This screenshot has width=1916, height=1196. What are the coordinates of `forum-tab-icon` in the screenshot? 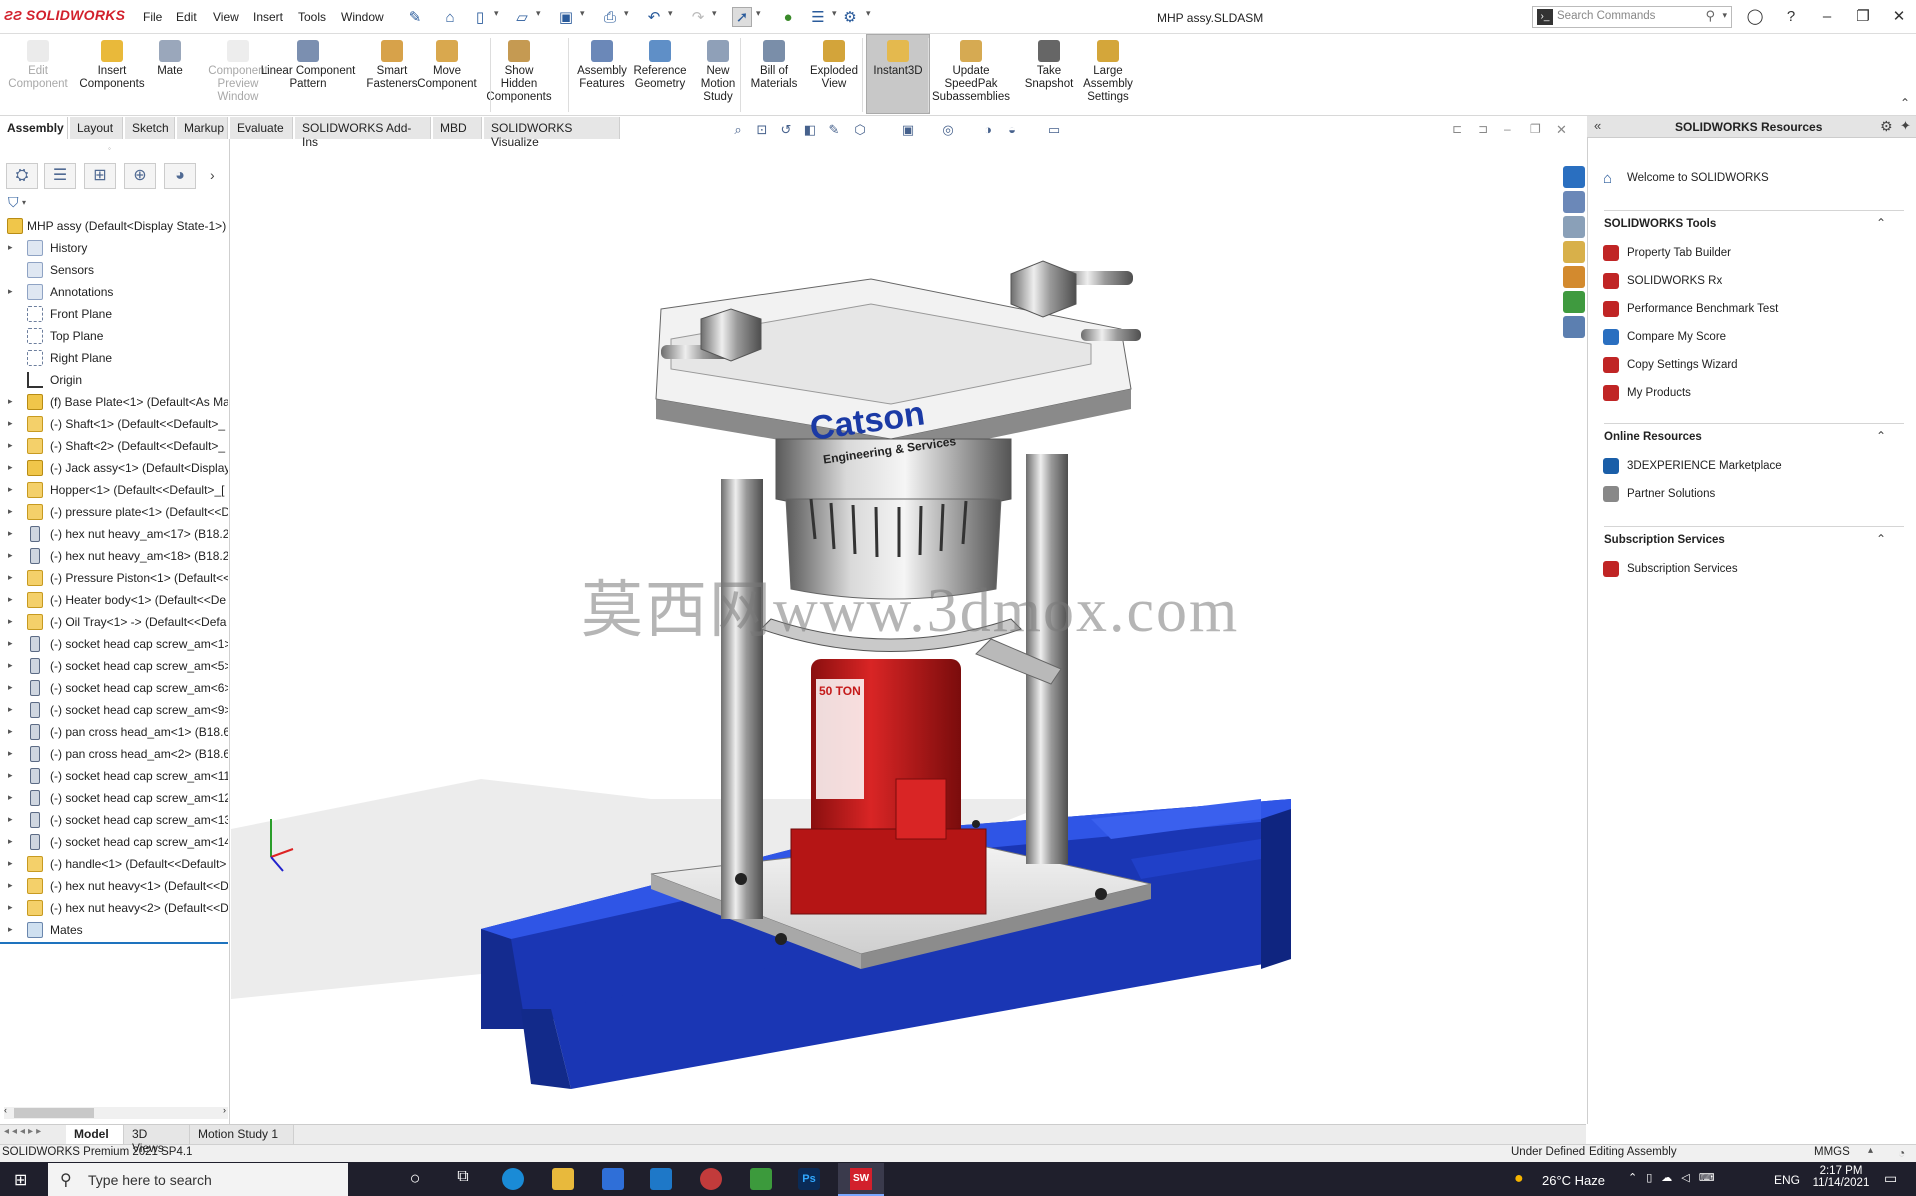 It's located at (1574, 327).